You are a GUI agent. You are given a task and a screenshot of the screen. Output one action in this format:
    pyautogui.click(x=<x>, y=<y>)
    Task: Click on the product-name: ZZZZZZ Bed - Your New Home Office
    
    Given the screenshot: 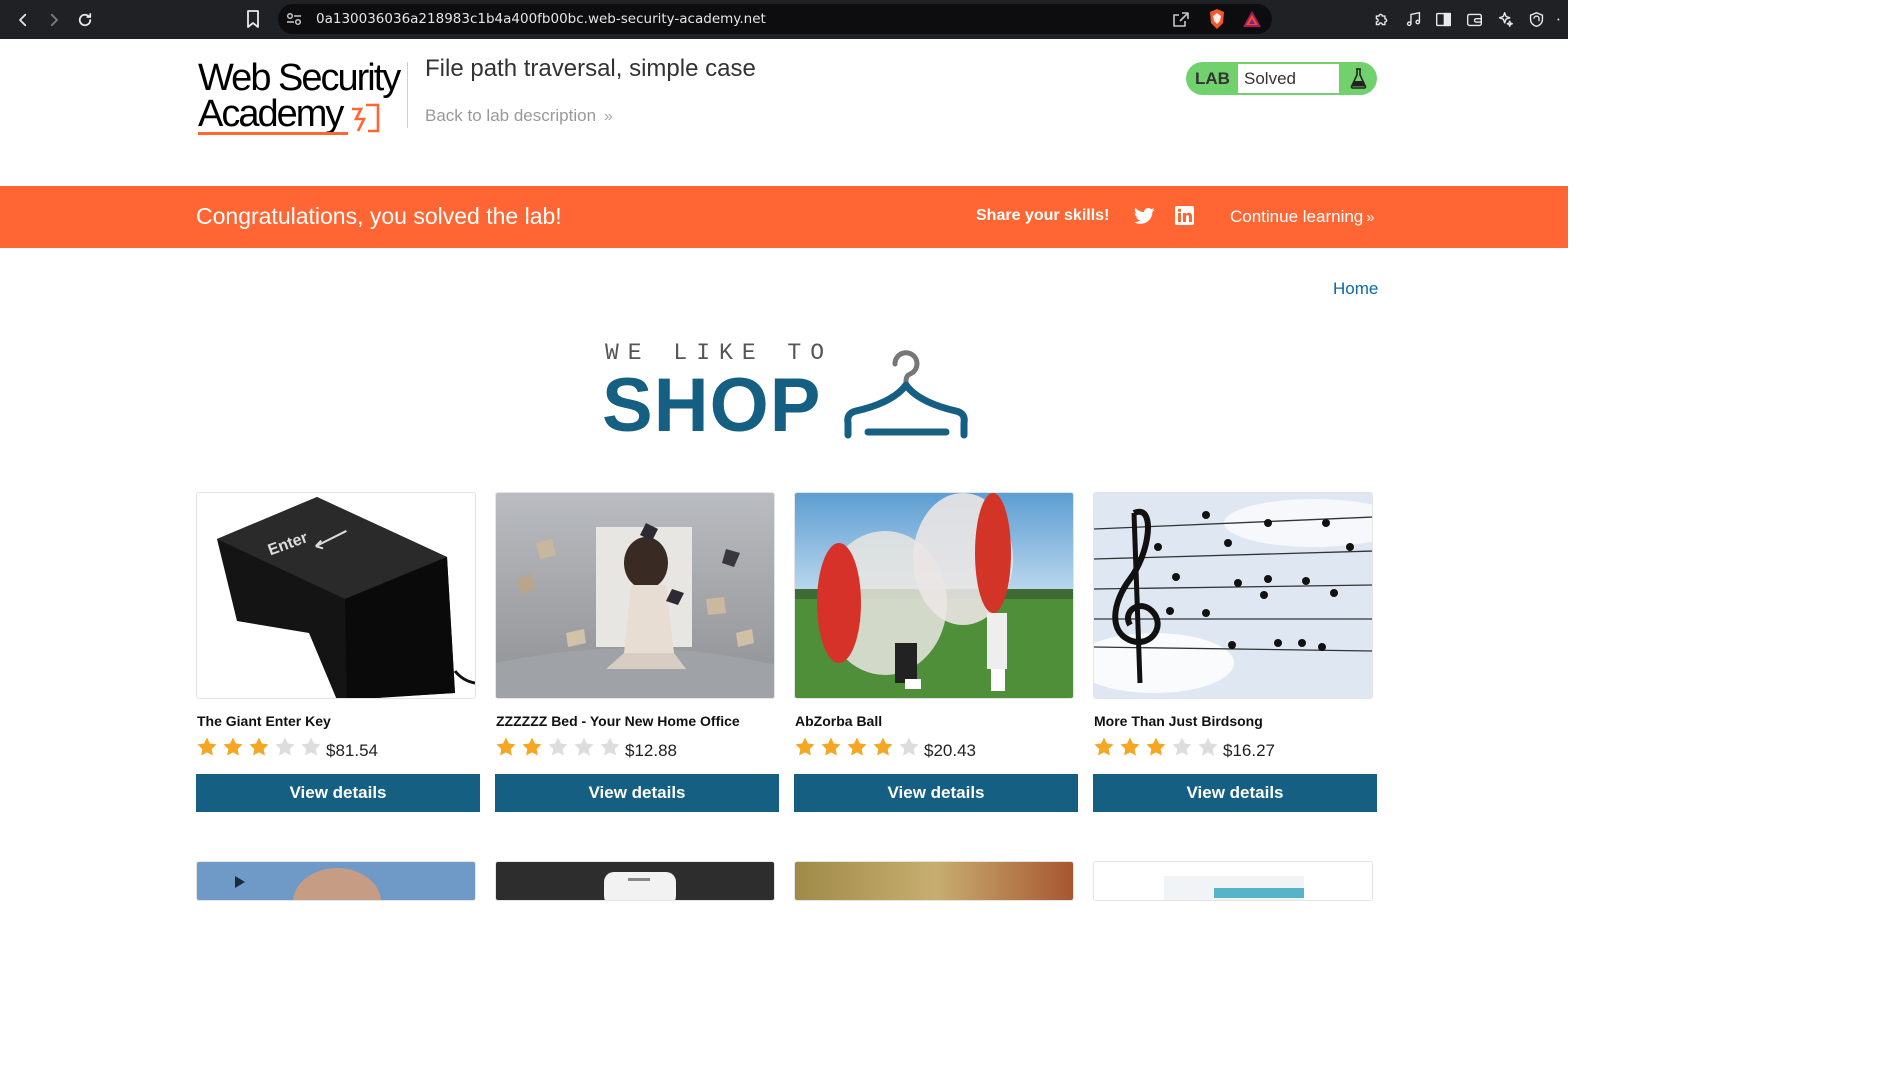 What is the action you would take?
    pyautogui.click(x=618, y=721)
    